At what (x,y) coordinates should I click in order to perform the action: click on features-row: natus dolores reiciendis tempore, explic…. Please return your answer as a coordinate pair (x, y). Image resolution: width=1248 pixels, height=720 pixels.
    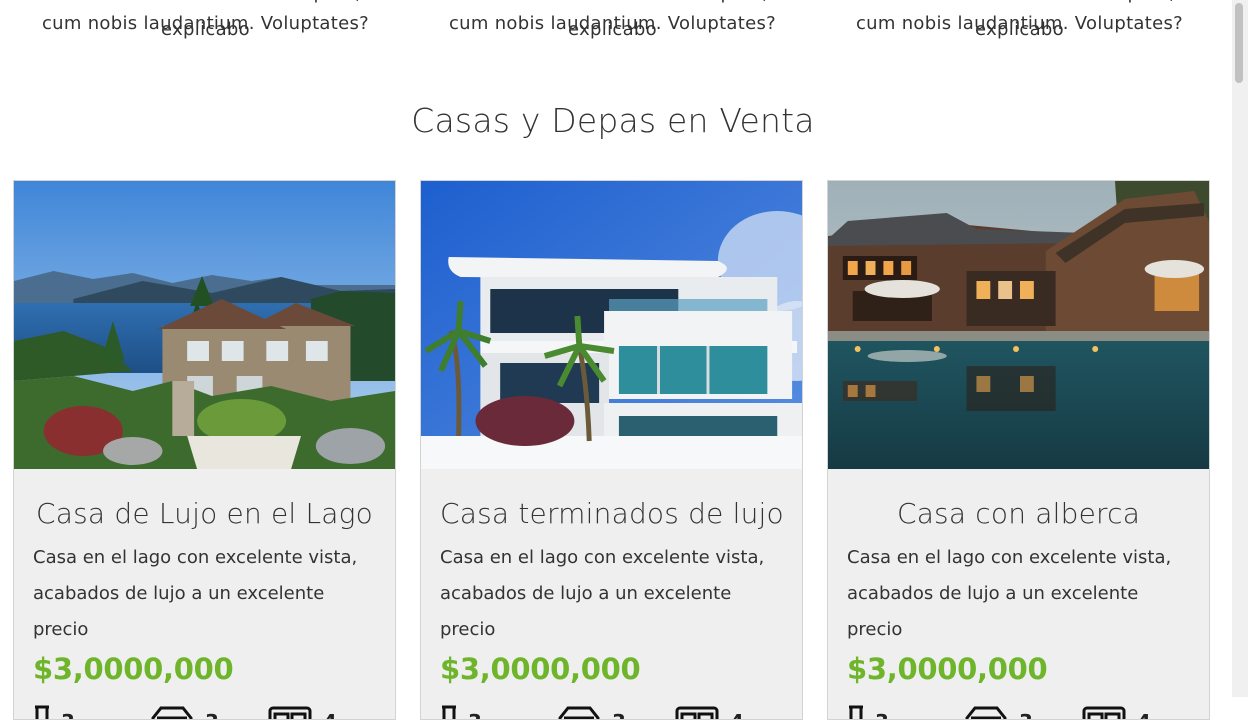
    Looking at the image, I should click on (616, 25).